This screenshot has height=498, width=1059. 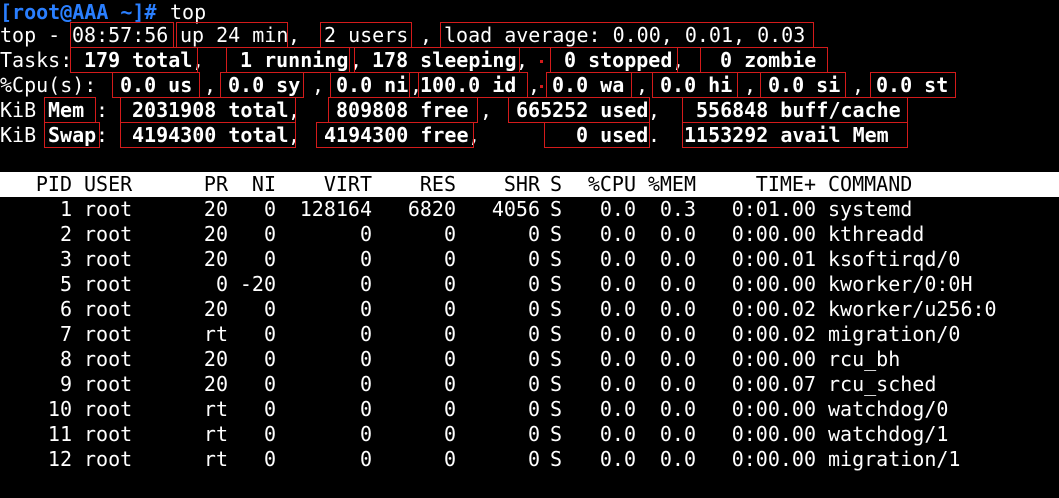 I want to click on cell-command: rcu_bh, so click(x=864, y=359).